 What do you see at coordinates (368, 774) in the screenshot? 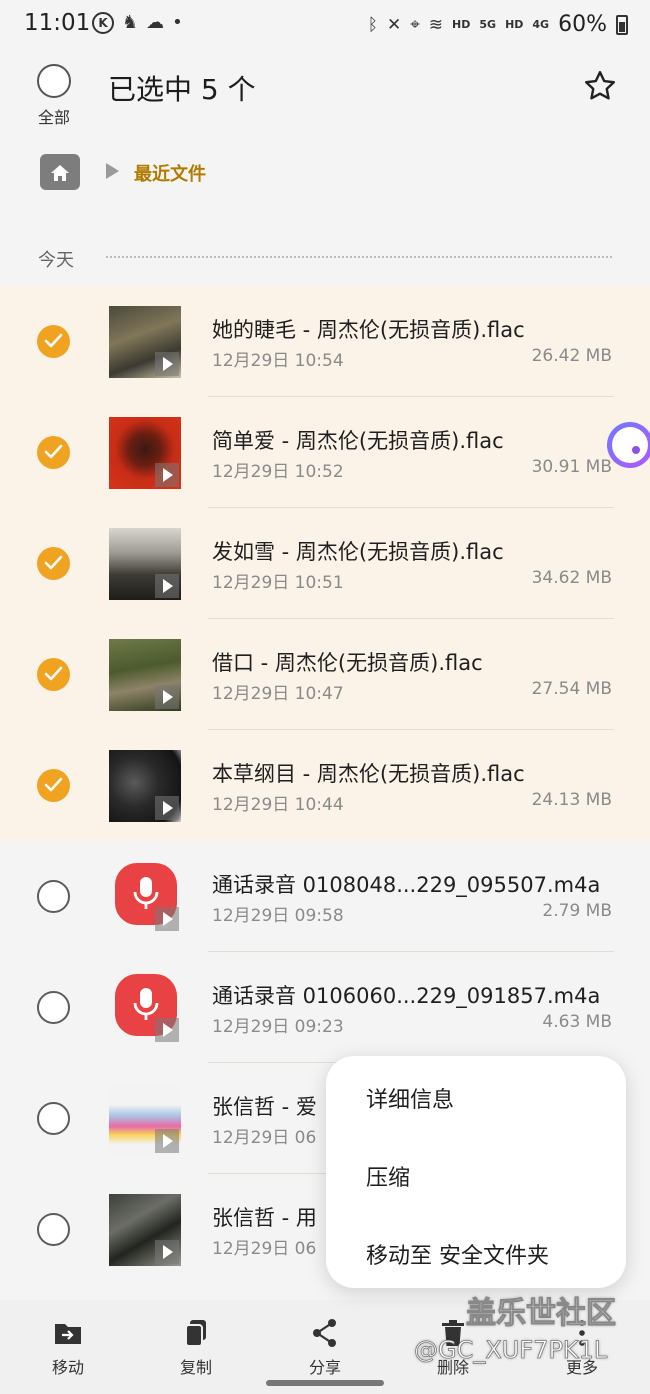
I see `file-name: 本草纲目 - 周杰伦(无损音质).flac` at bounding box center [368, 774].